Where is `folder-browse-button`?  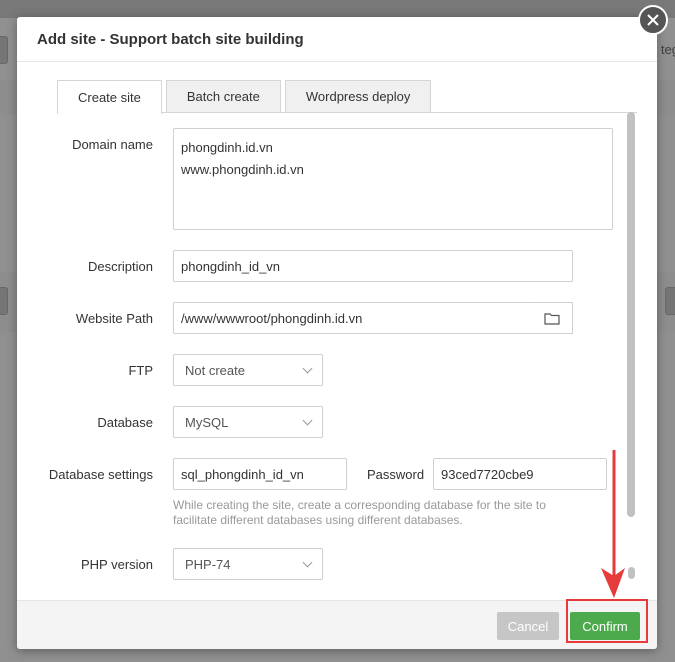
folder-browse-button is located at coordinates (552, 318).